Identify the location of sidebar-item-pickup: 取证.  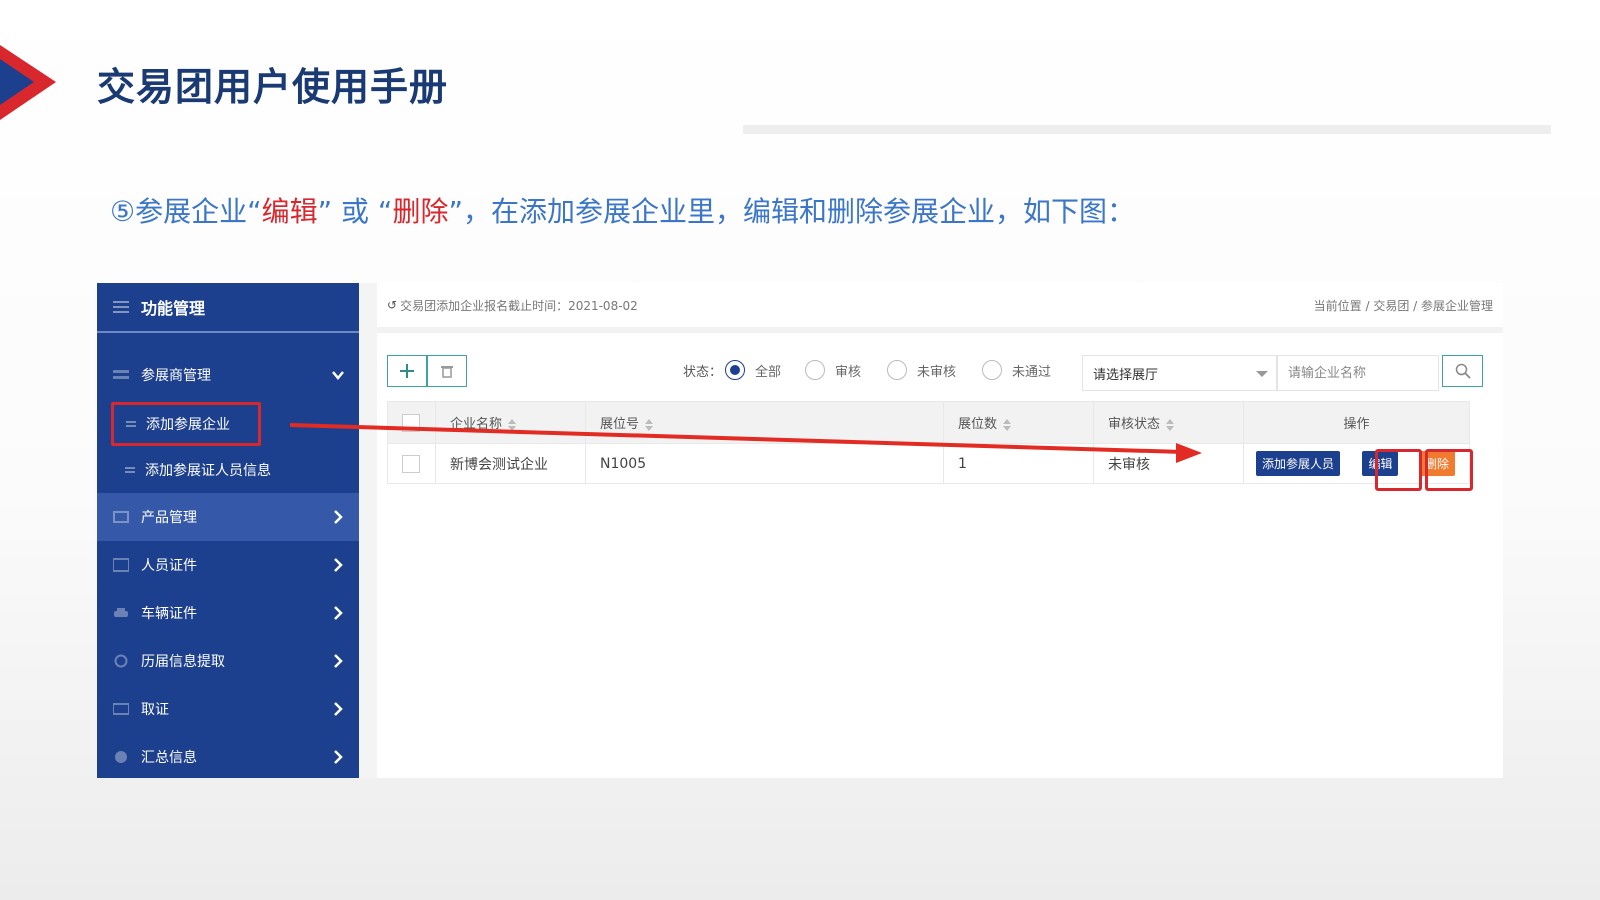
(228, 709).